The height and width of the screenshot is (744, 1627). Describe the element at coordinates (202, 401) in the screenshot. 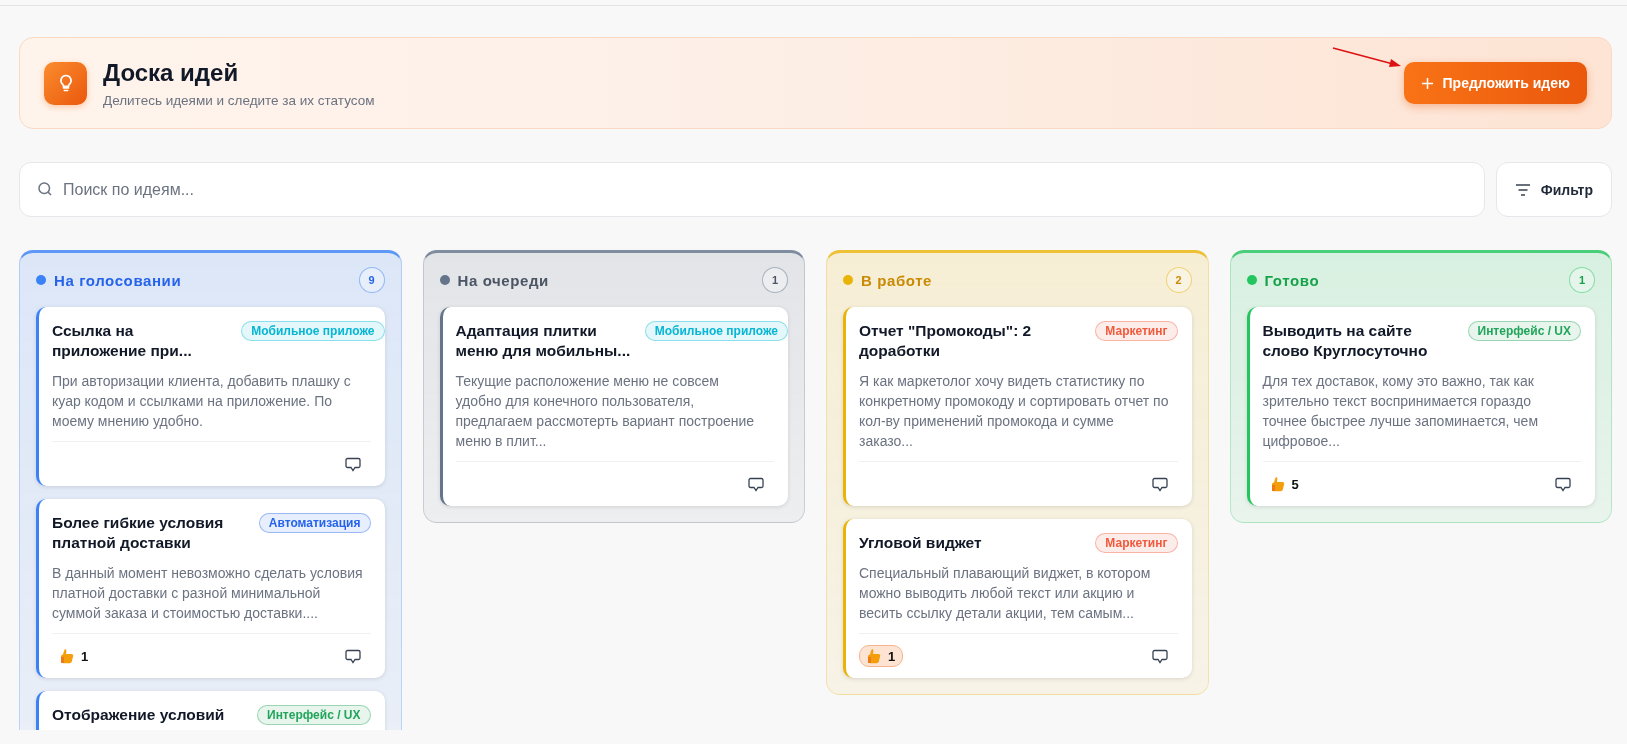

I see `card-description: При авторизации клиента, добавить плашку с куар кодом и ссылками на приложение. По моему мнению удобно.` at that location.